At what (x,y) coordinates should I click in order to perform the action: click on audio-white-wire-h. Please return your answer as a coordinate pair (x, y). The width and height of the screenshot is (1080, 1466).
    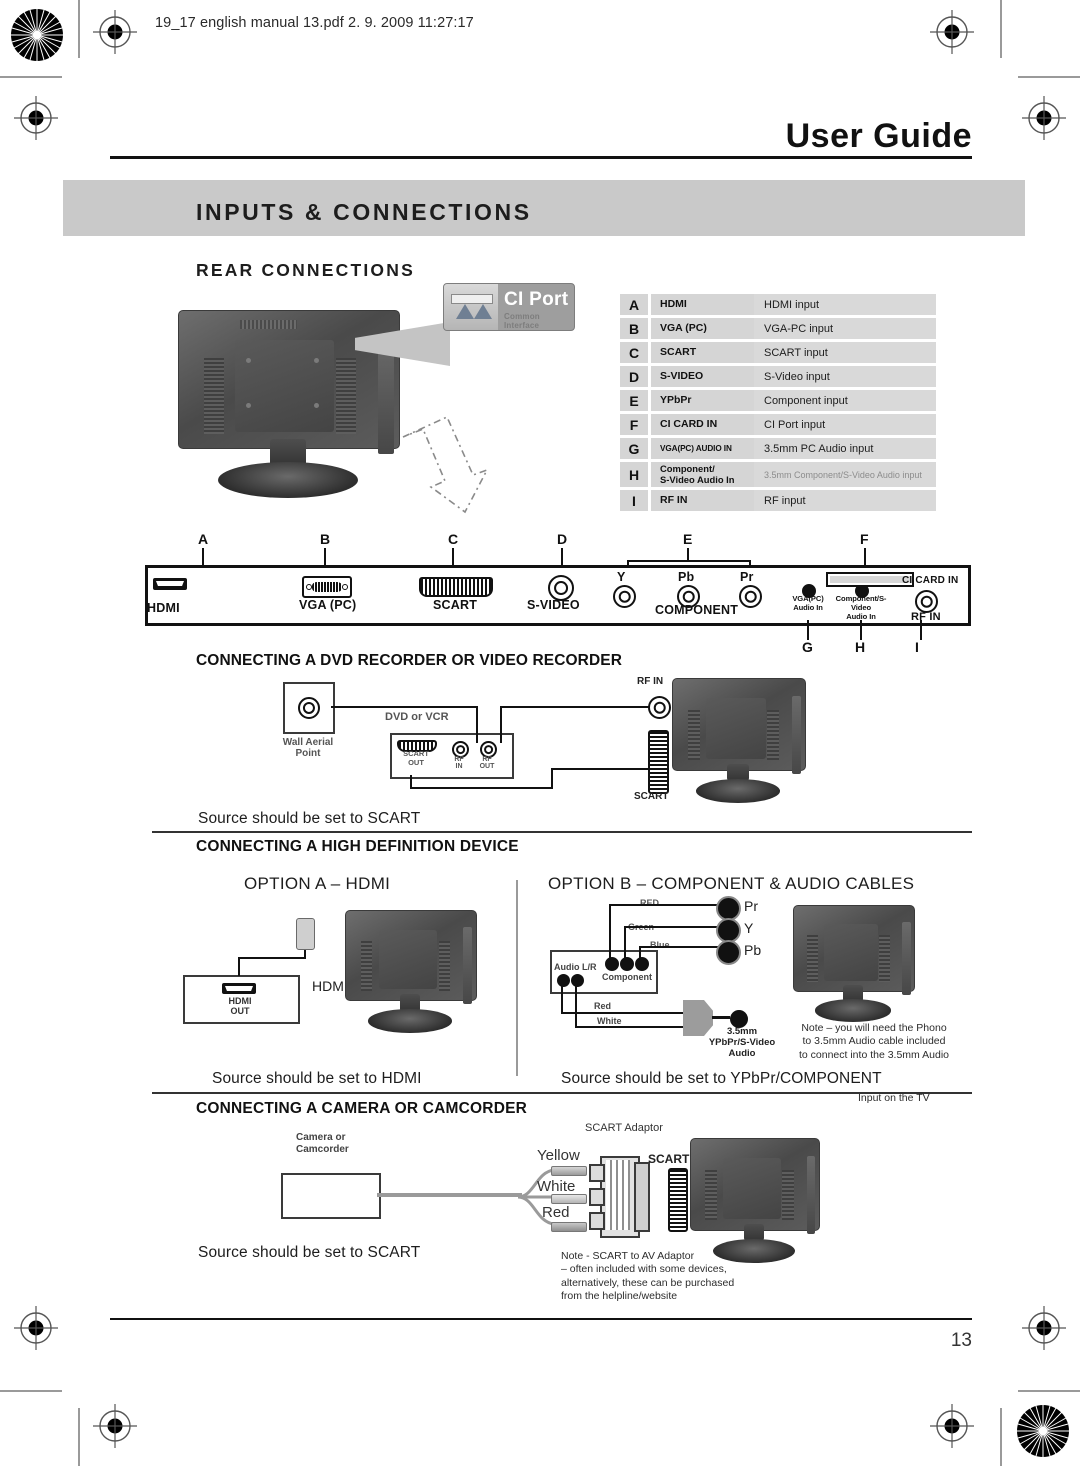
    Looking at the image, I should click on (630, 1027).